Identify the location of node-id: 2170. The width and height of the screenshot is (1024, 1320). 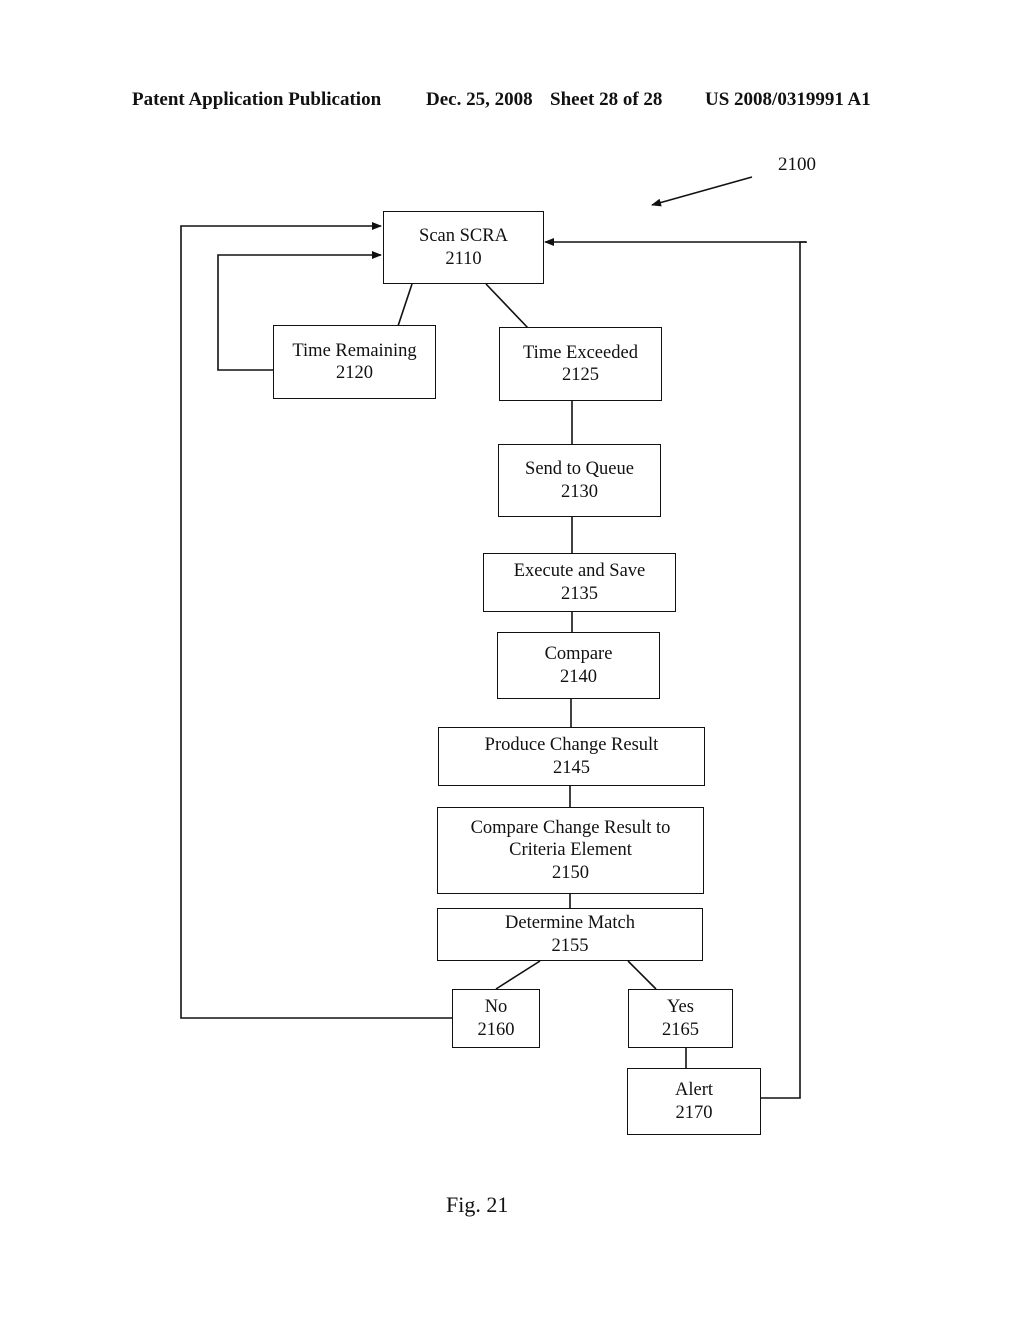
(694, 1112).